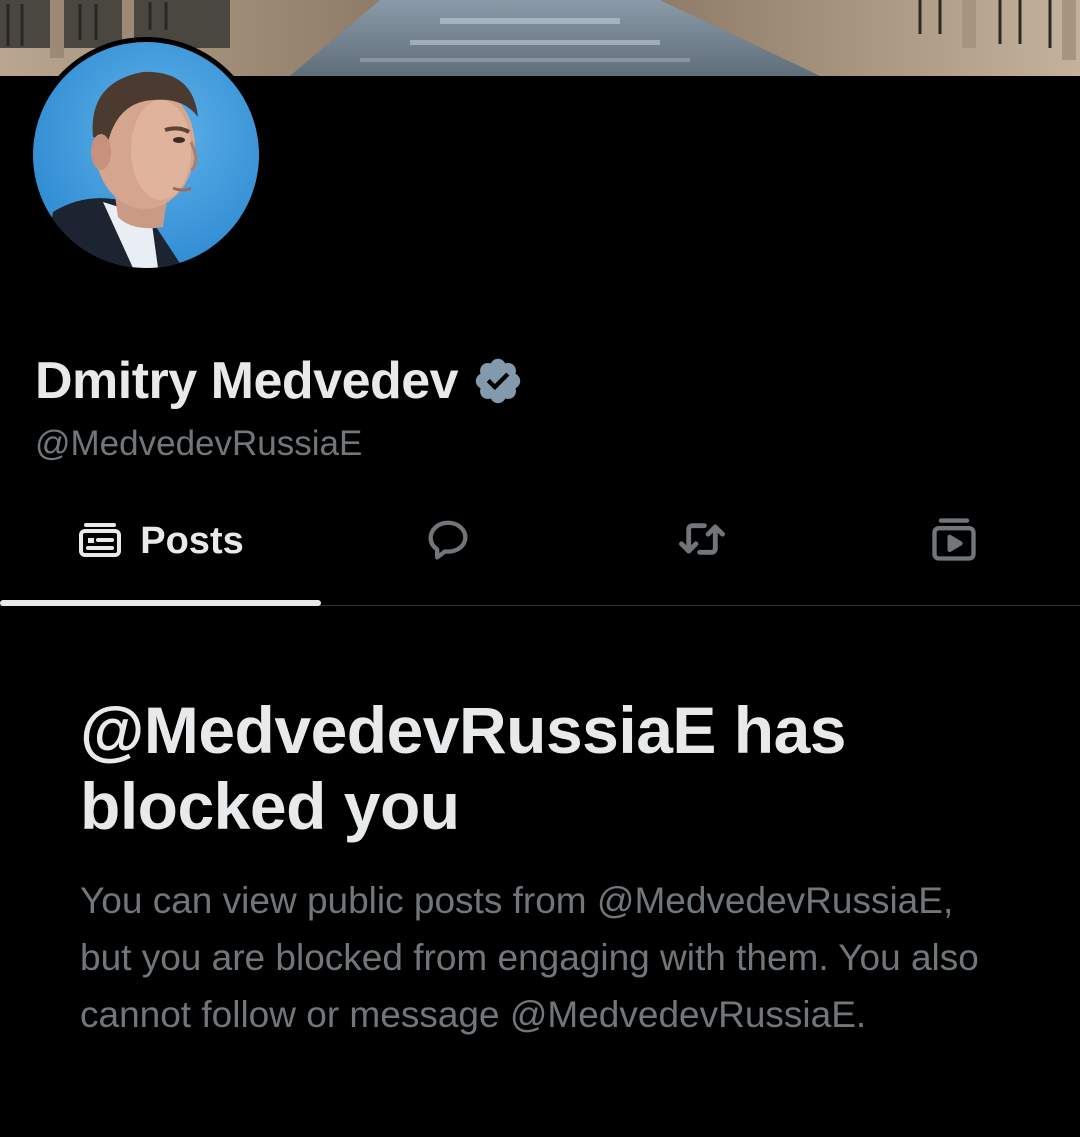 The height and width of the screenshot is (1137, 1080). Describe the element at coordinates (463, 768) in the screenshot. I see `blocked-notice-title: @MedvedevRussiaE has blocked you` at that location.